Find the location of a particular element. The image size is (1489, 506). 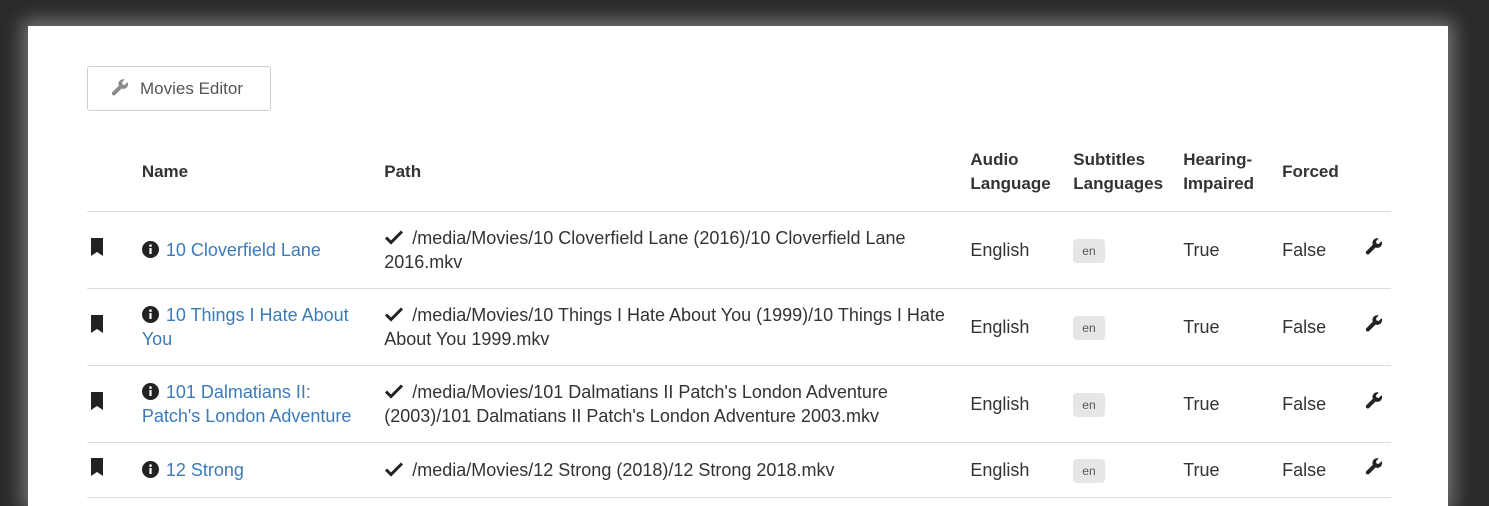

header-audio-language: Audio Language is located at coordinates (1022, 174).